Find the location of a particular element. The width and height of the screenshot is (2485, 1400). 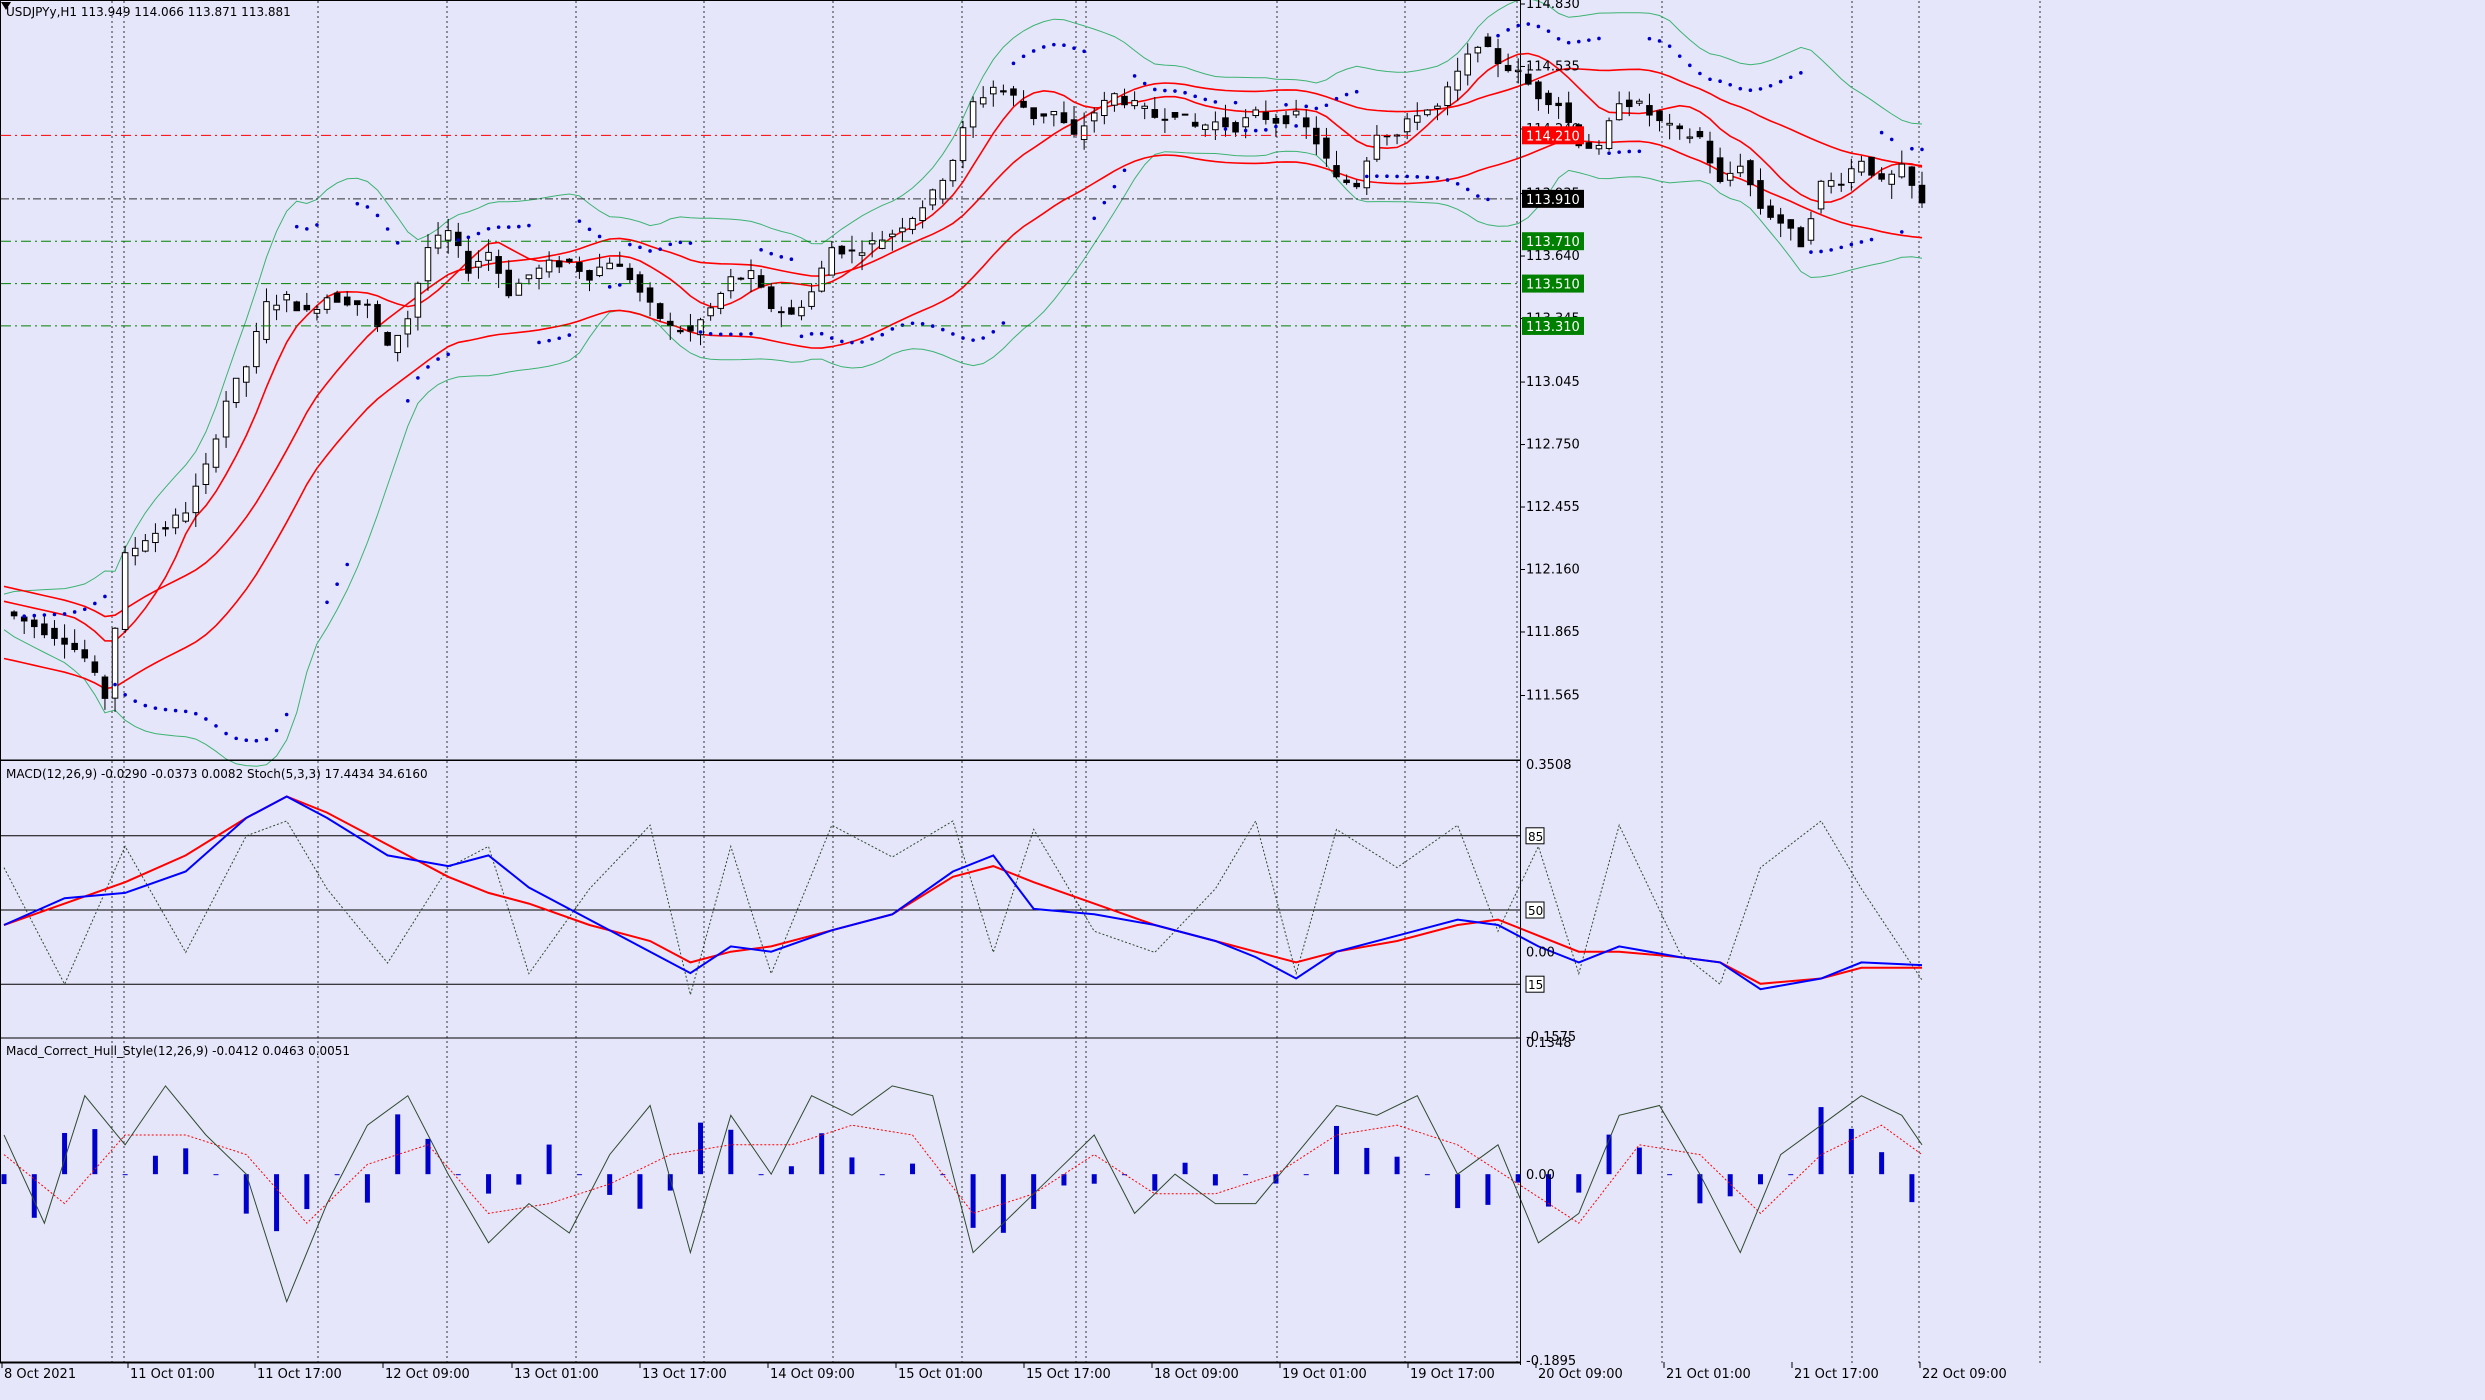

level-badge-label: 113.710 is located at coordinates (1553, 242).